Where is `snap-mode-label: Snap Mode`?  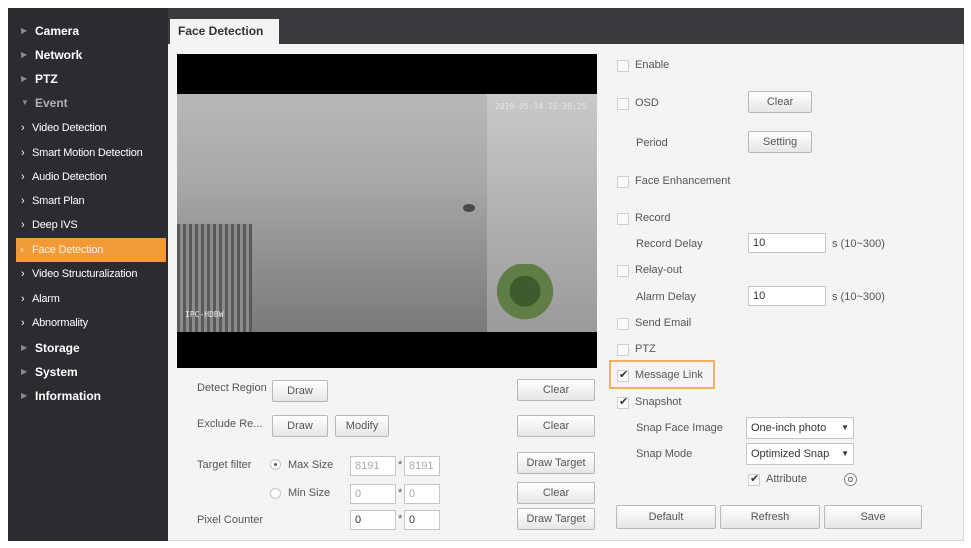
snap-mode-label: Snap Mode is located at coordinates (664, 454).